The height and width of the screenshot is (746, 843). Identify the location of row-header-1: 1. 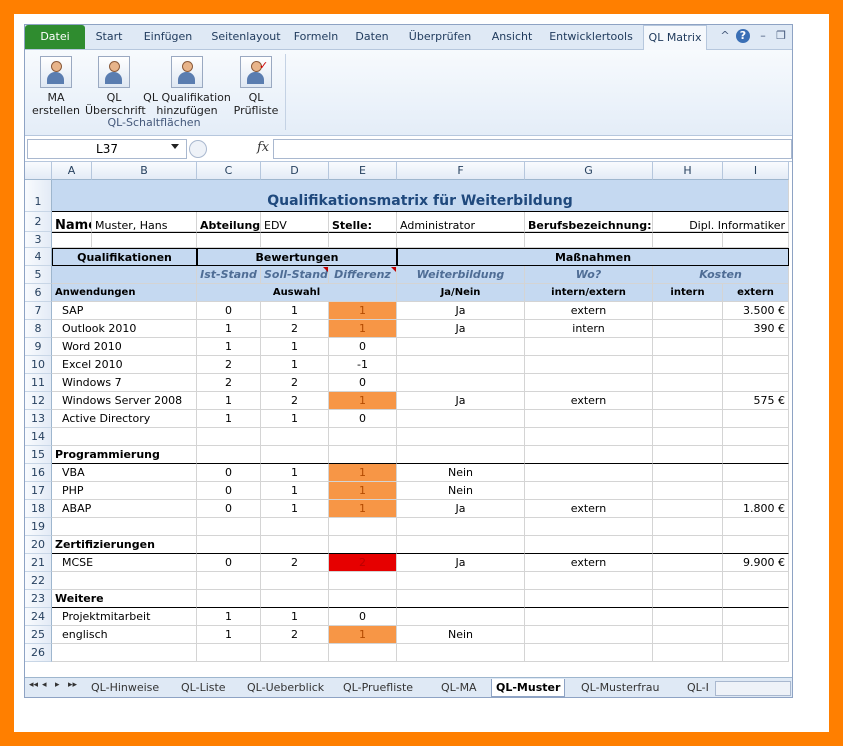
(38, 196).